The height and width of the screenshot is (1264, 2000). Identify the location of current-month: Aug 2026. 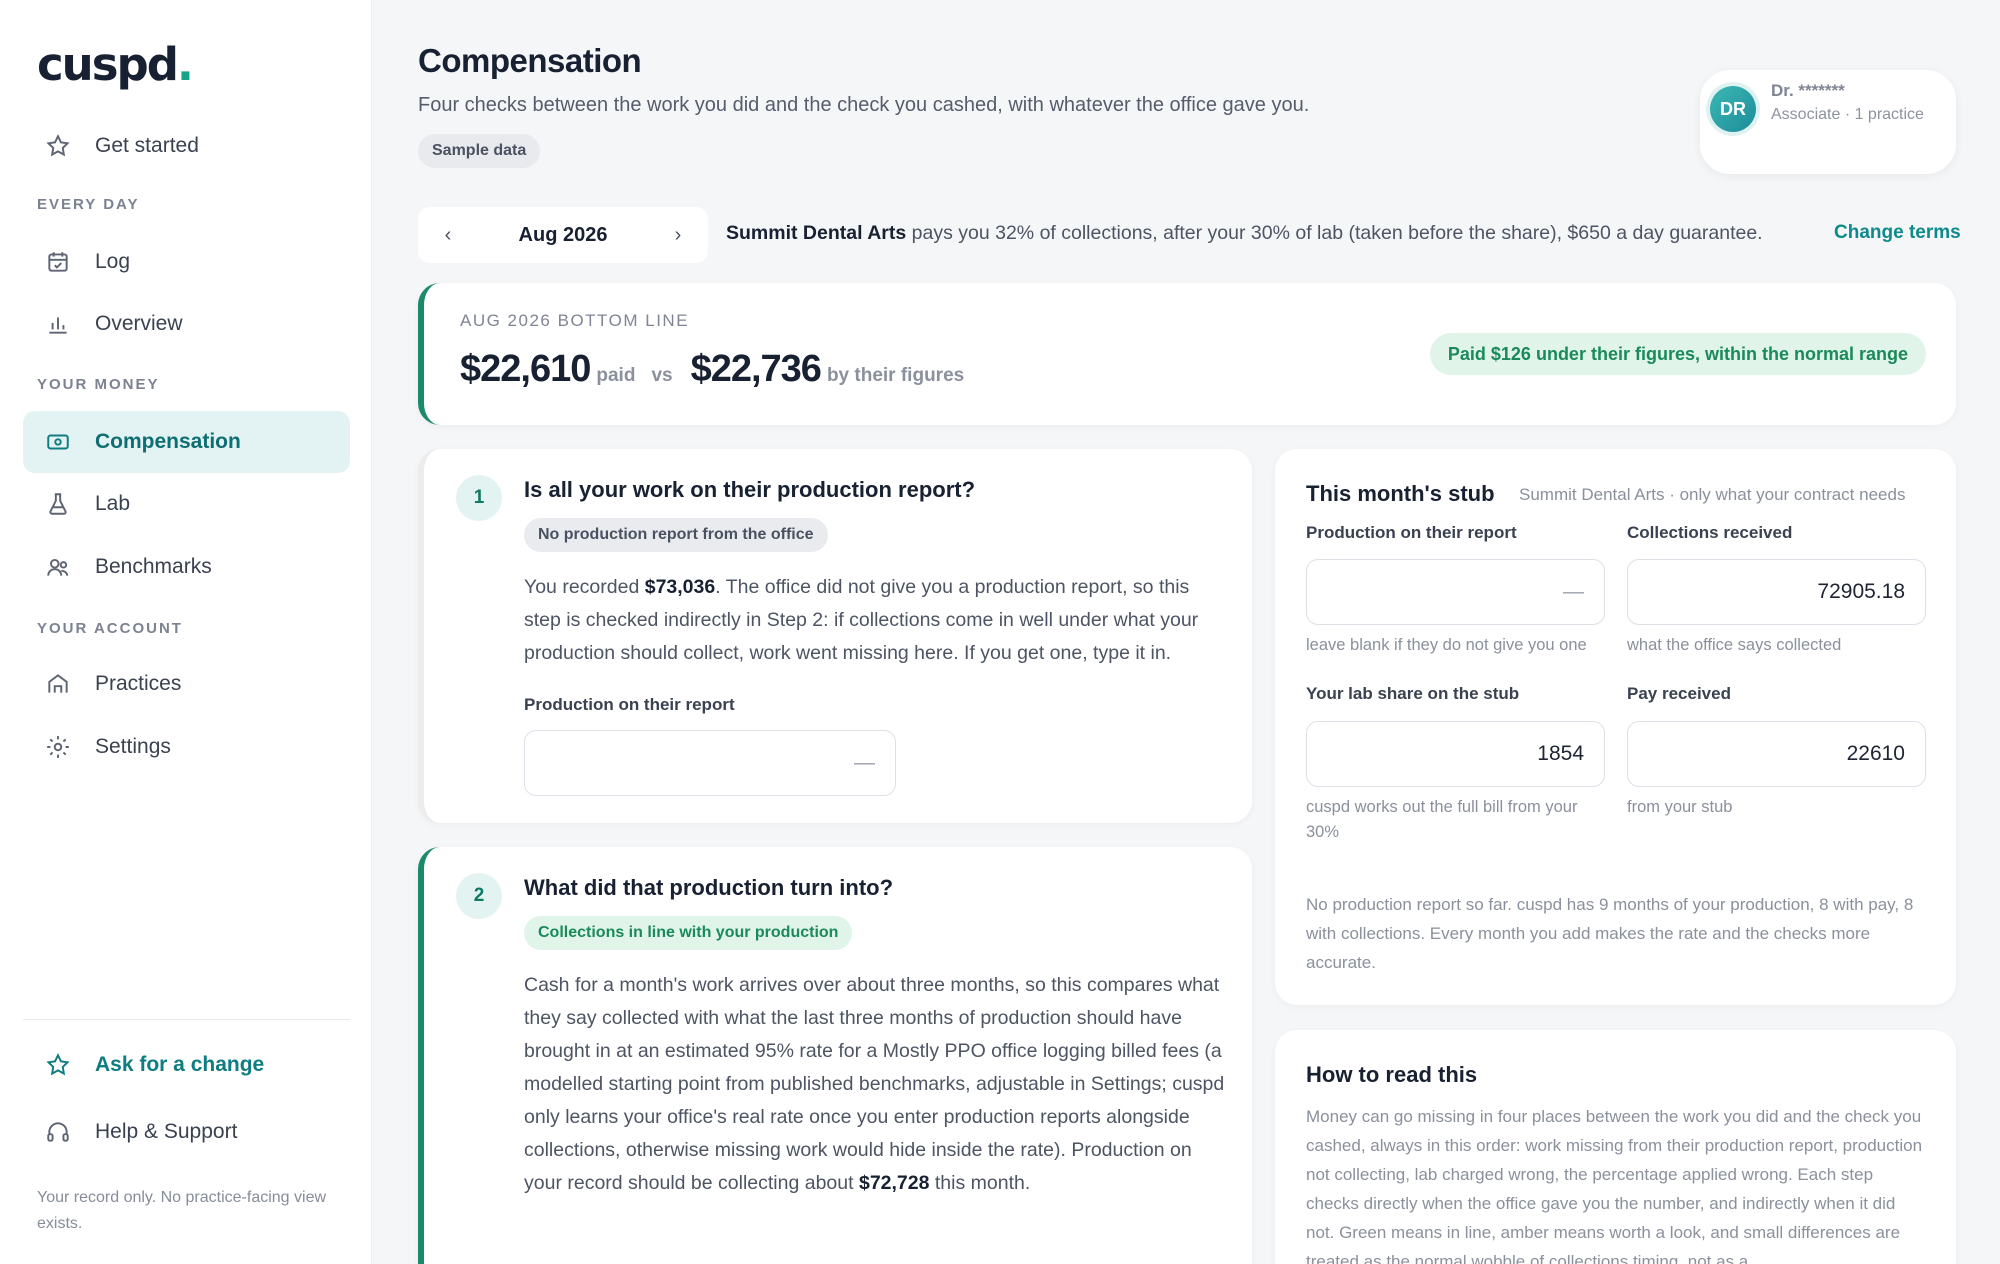
(563, 234).